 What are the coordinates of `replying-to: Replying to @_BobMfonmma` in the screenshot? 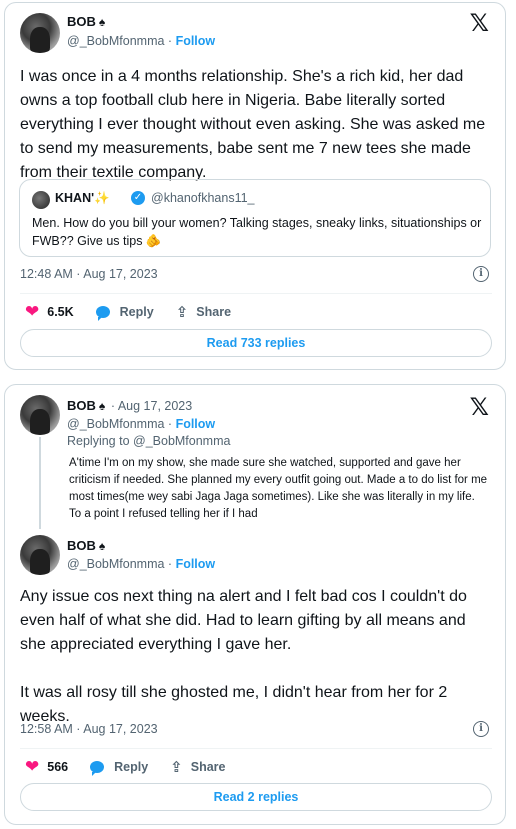 It's located at (148, 441).